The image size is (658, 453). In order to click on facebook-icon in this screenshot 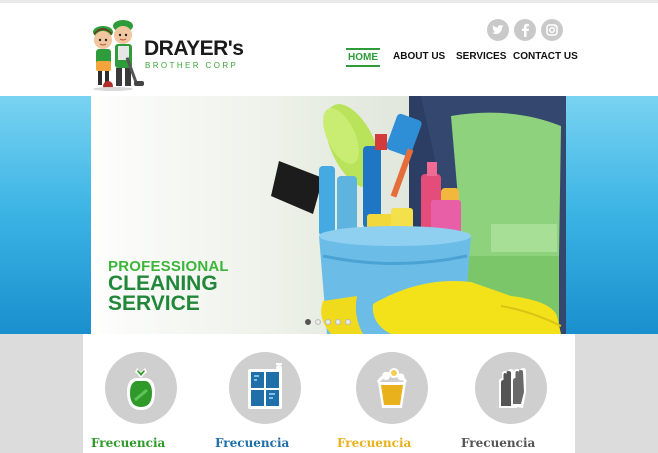, I will do `click(525, 30)`.